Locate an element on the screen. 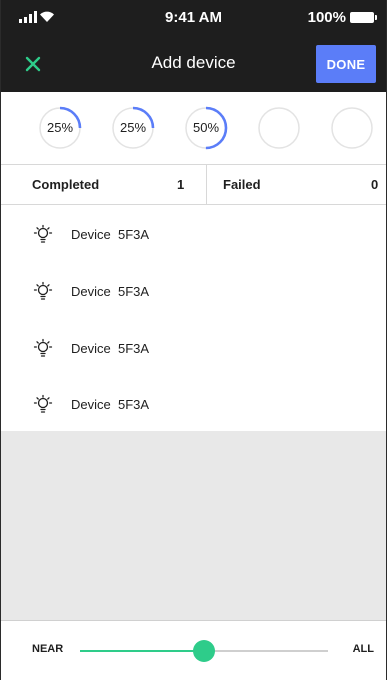  battery-percent: 100% is located at coordinates (326, 17).